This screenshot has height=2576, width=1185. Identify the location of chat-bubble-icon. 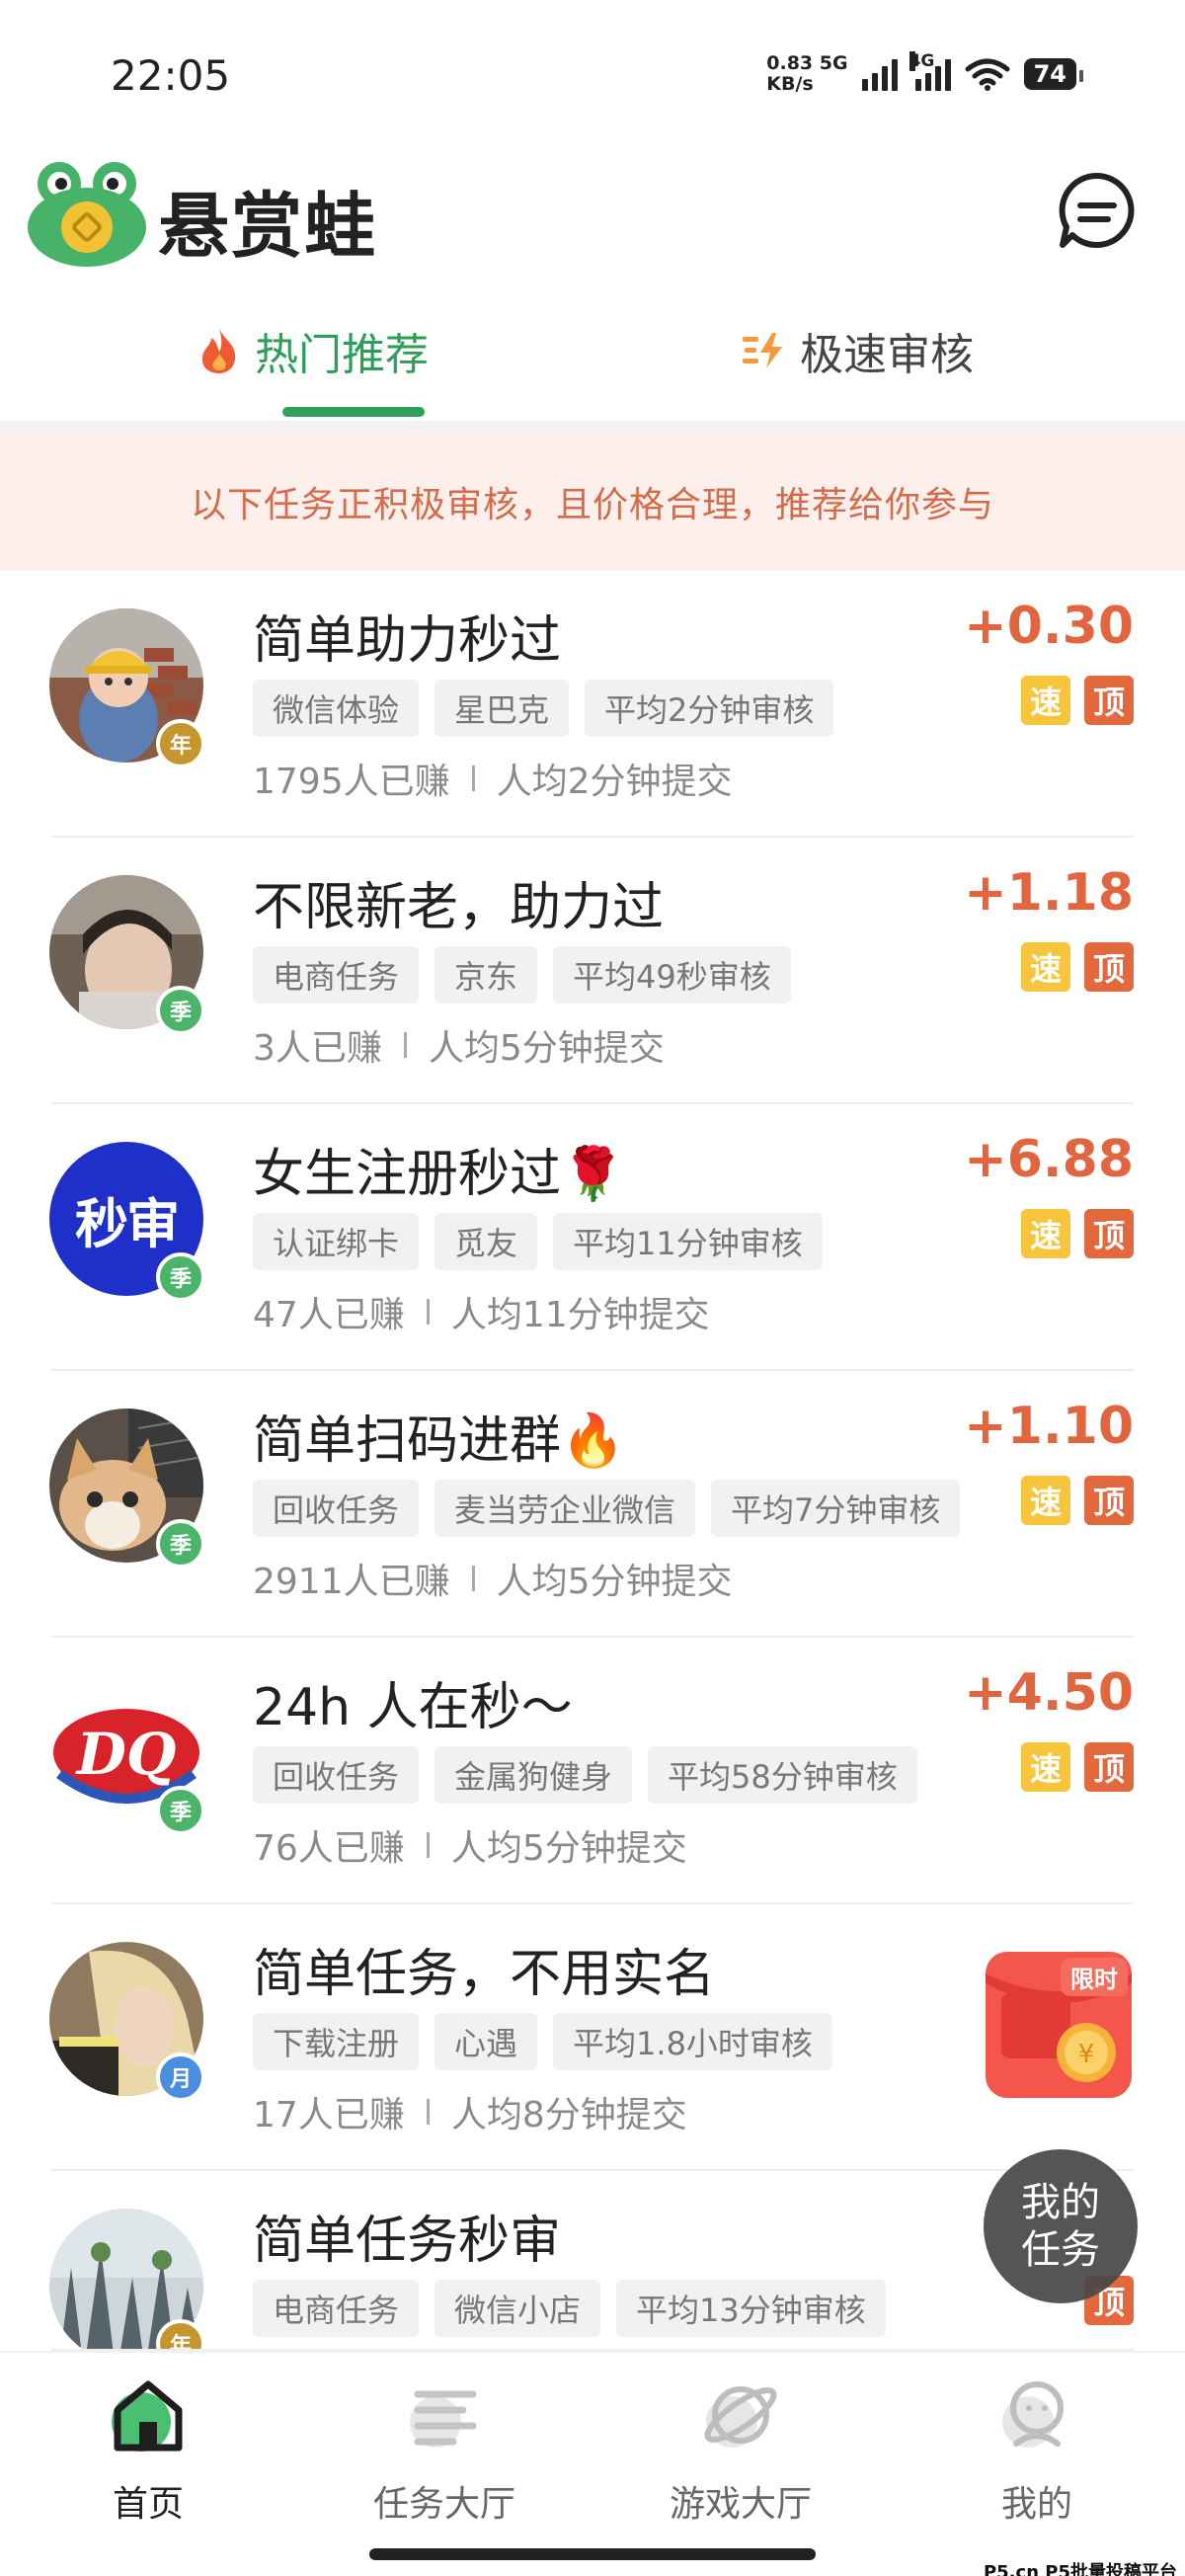
(1097, 210).